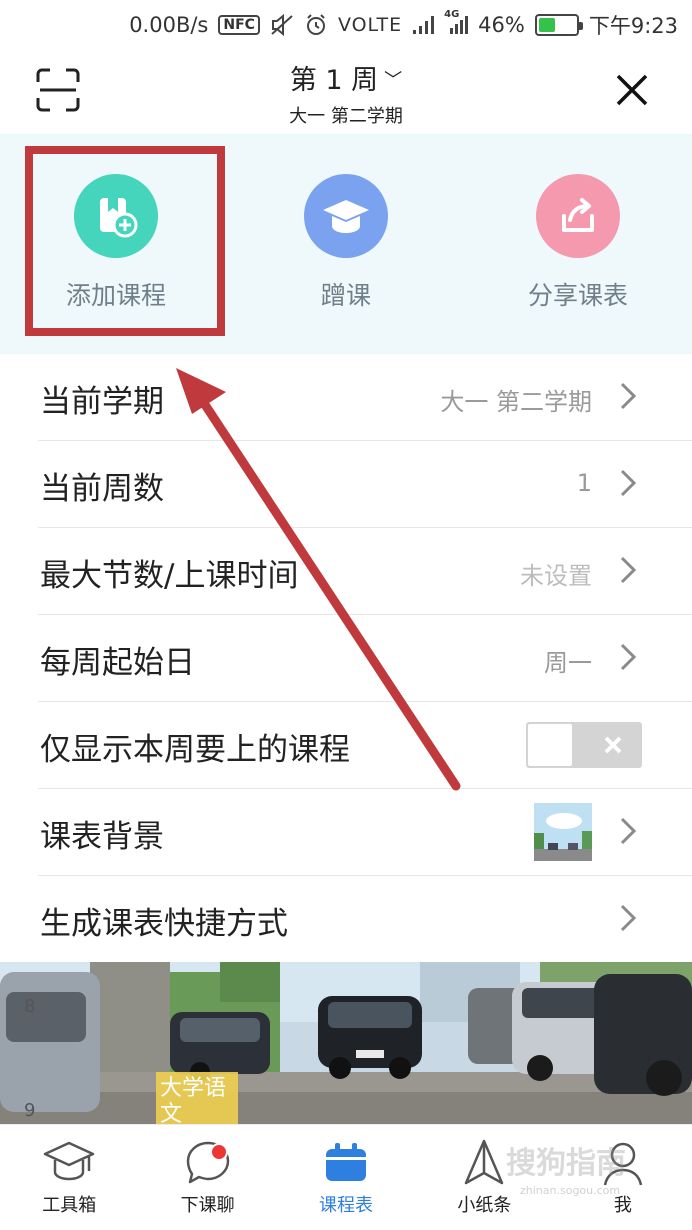 This screenshot has height=1230, width=692. I want to click on row-value: 大一 第二学期, so click(516, 402).